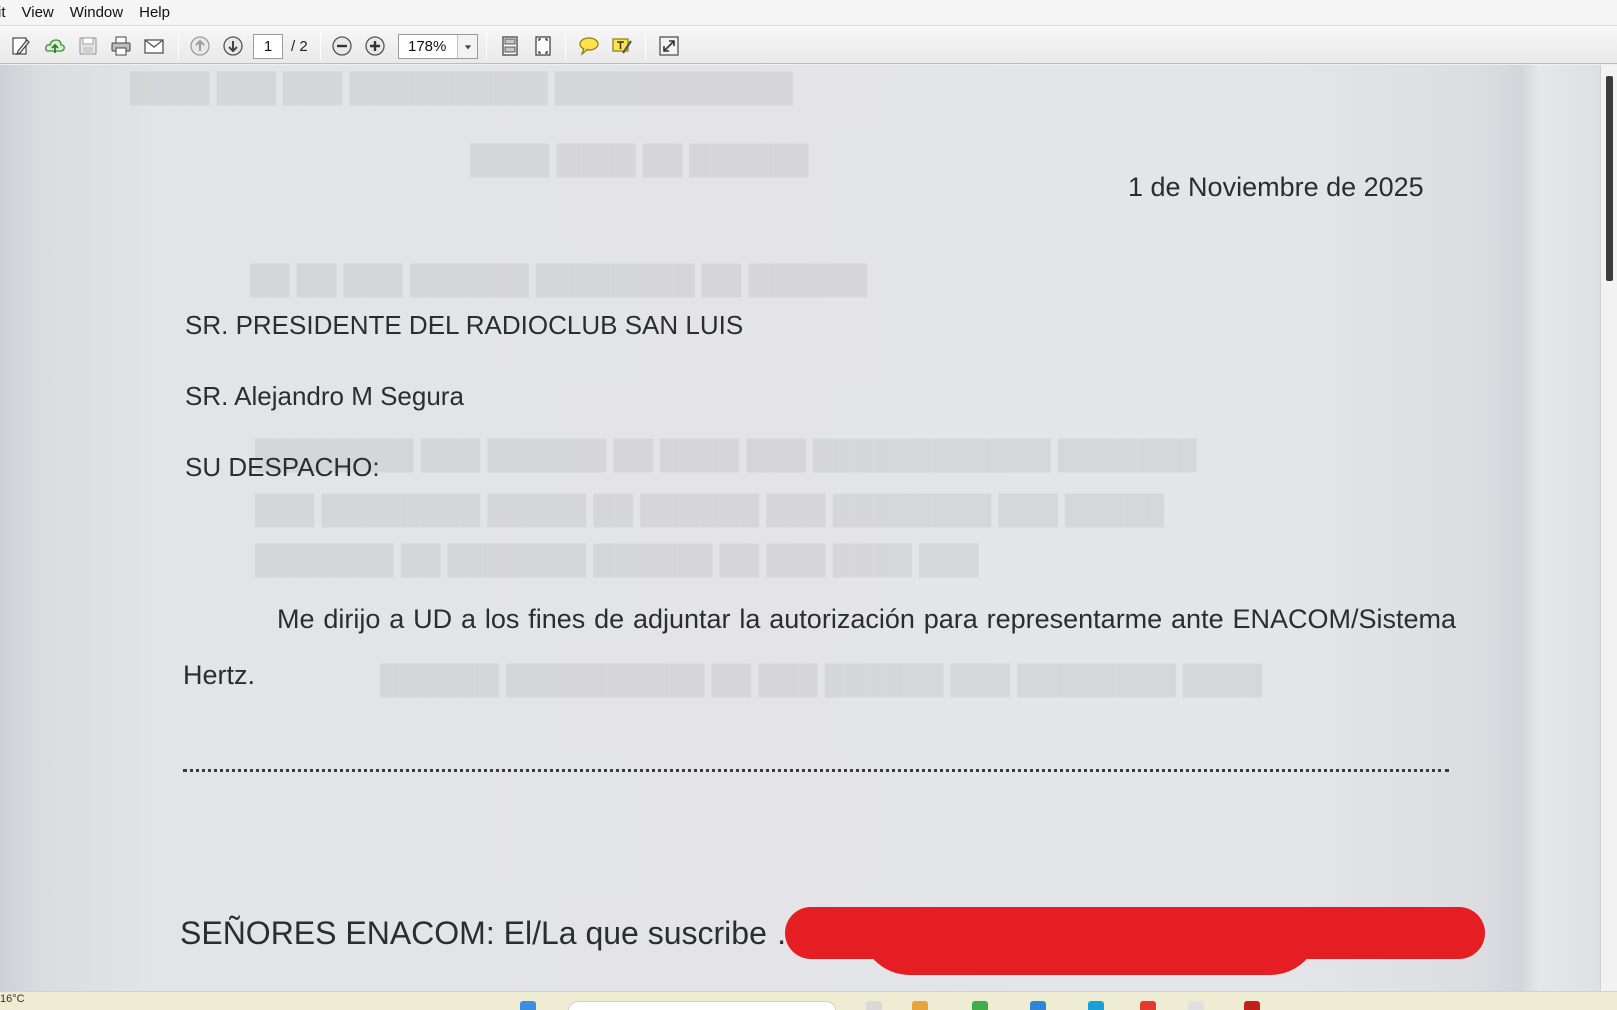  What do you see at coordinates (1608, 528) in the screenshot?
I see `vertical-scrollbar` at bounding box center [1608, 528].